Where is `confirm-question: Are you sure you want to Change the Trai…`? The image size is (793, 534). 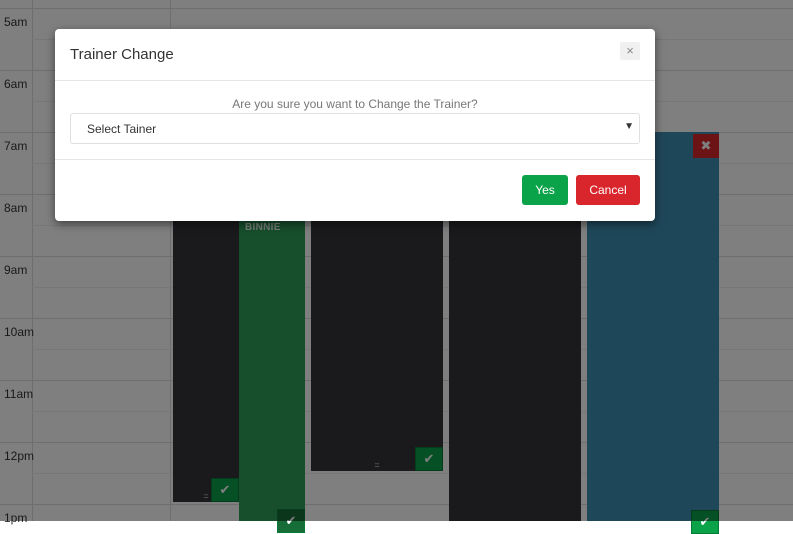 confirm-question: Are you sure you want to Change the Trai… is located at coordinates (355, 104).